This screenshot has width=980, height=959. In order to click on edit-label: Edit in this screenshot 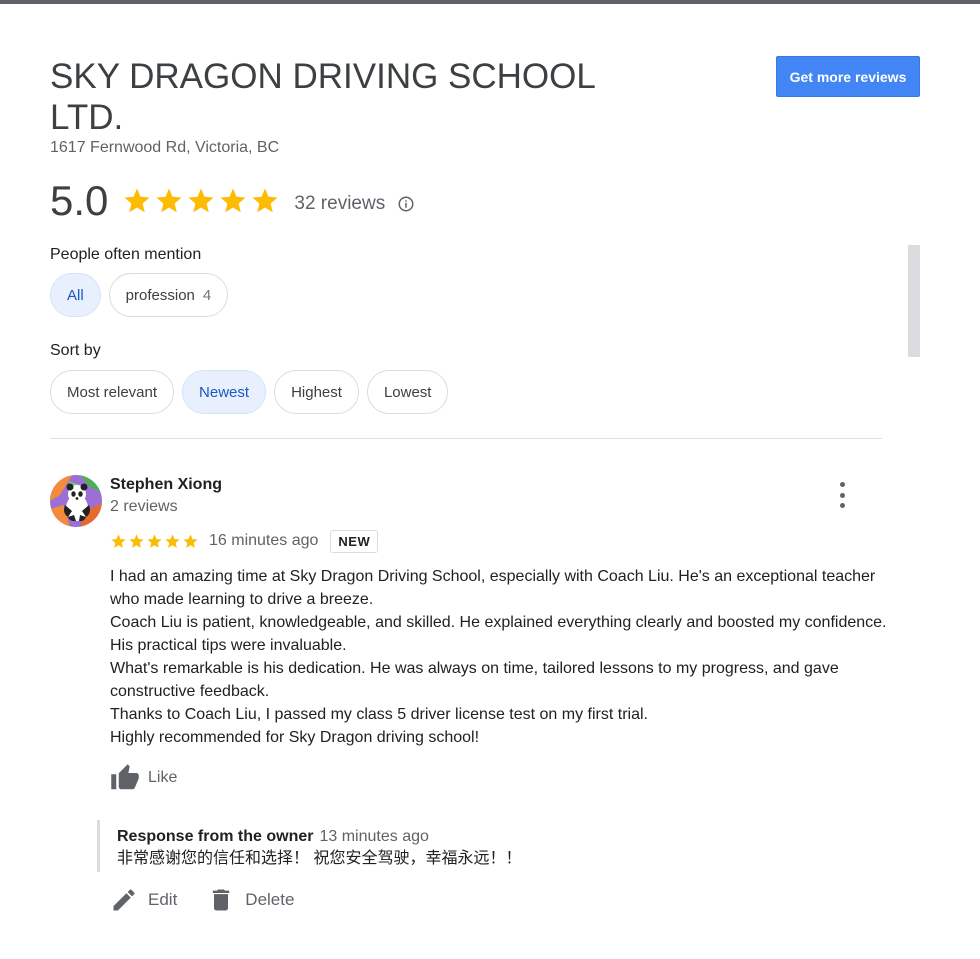, I will do `click(163, 899)`.